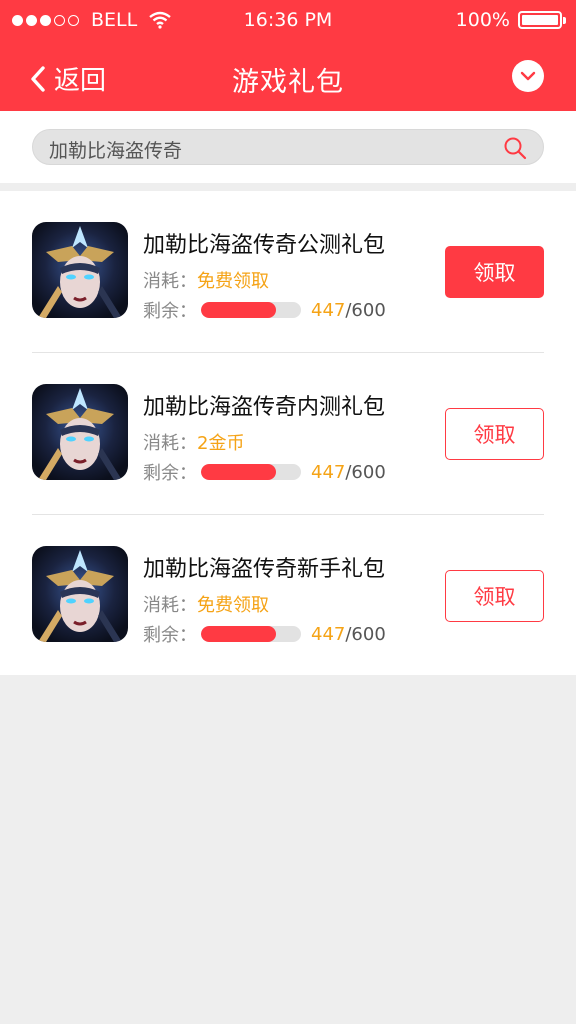 This screenshot has height=1024, width=576. I want to click on dropdown-button, so click(528, 76).